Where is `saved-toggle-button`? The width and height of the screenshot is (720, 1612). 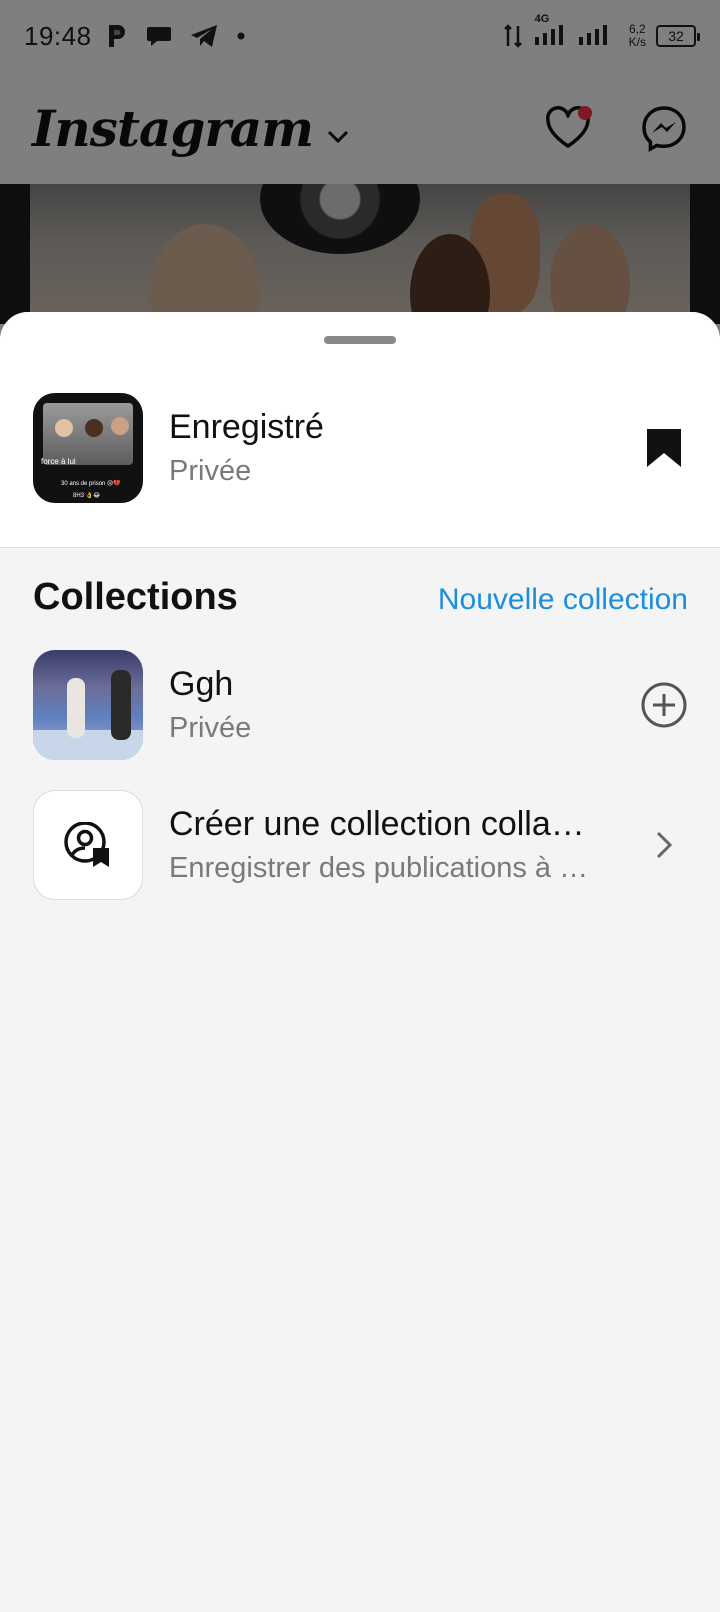 saved-toggle-button is located at coordinates (664, 448).